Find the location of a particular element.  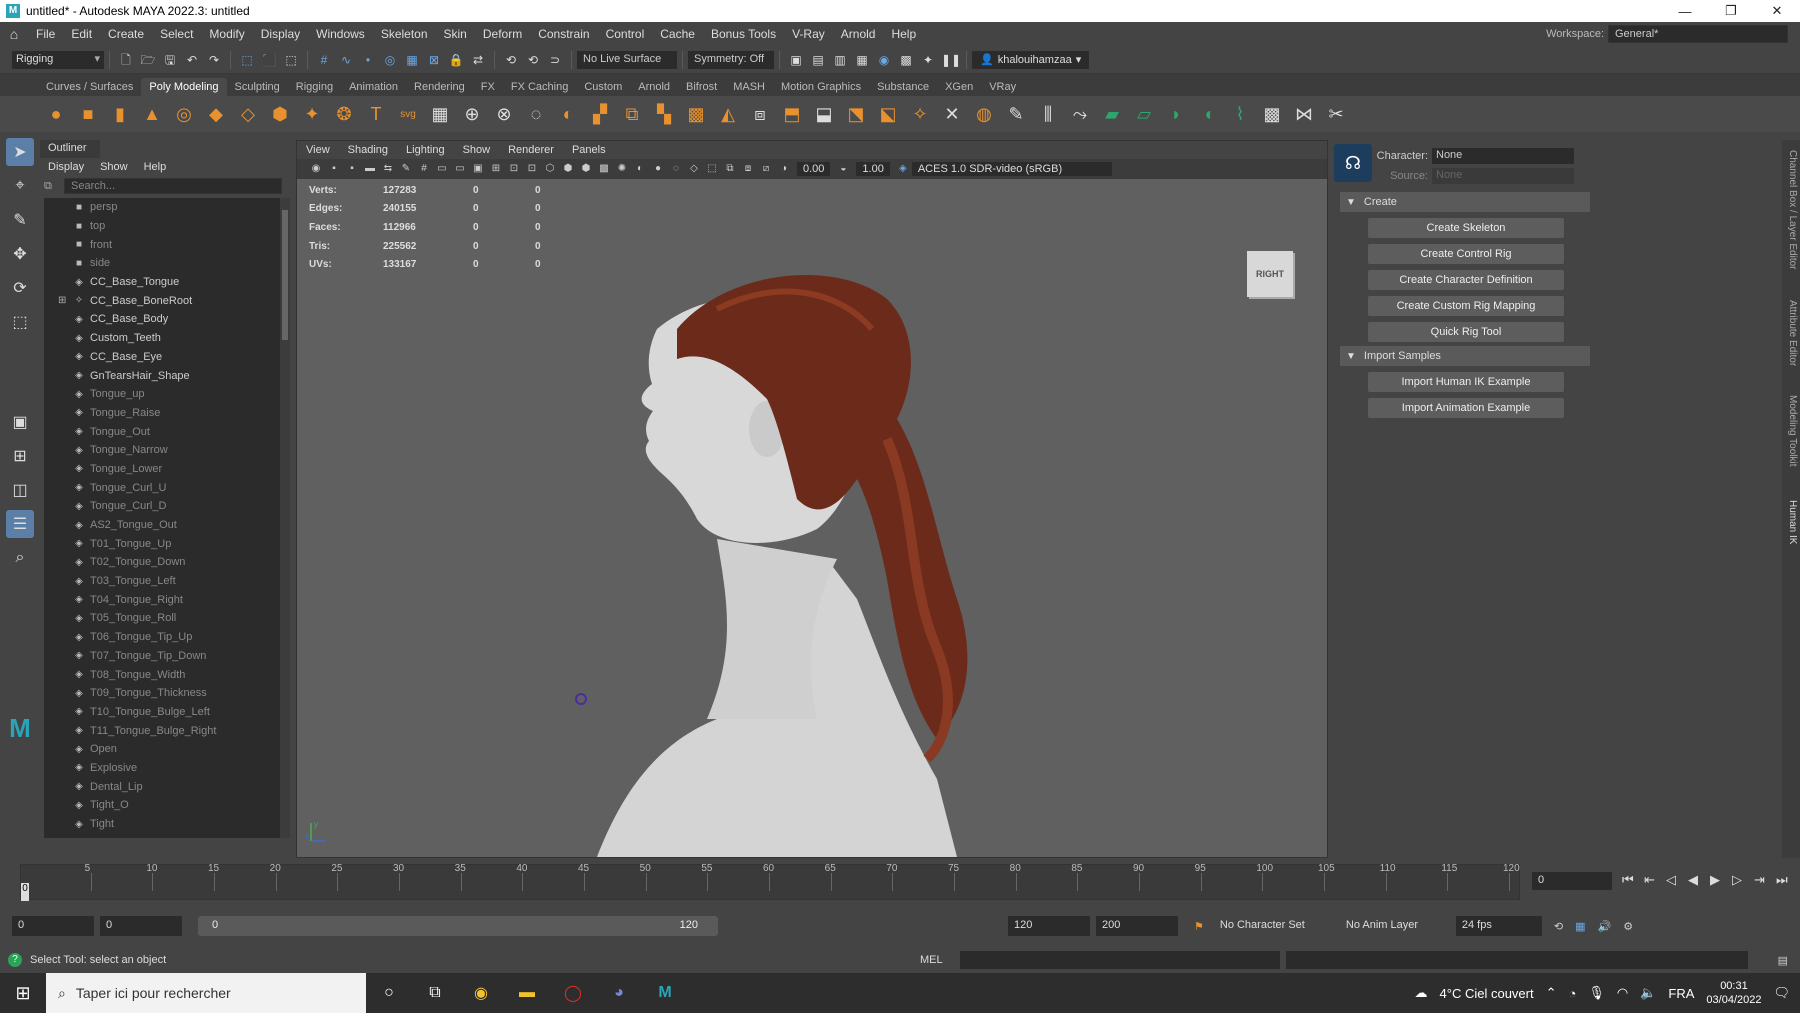

file-explorer-icon: ▬ is located at coordinates (527, 993).